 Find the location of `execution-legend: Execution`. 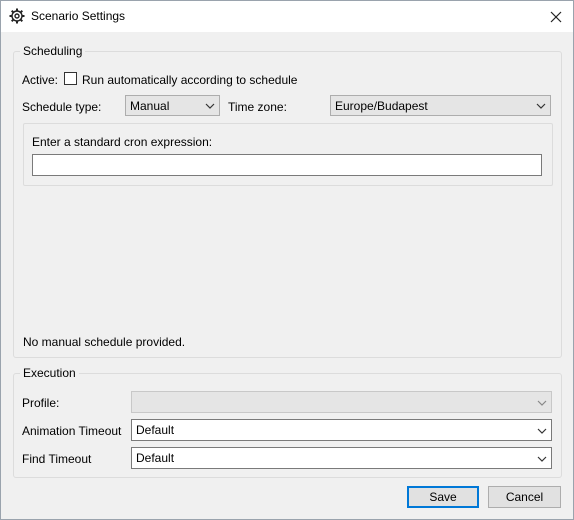

execution-legend: Execution is located at coordinates (49, 373).